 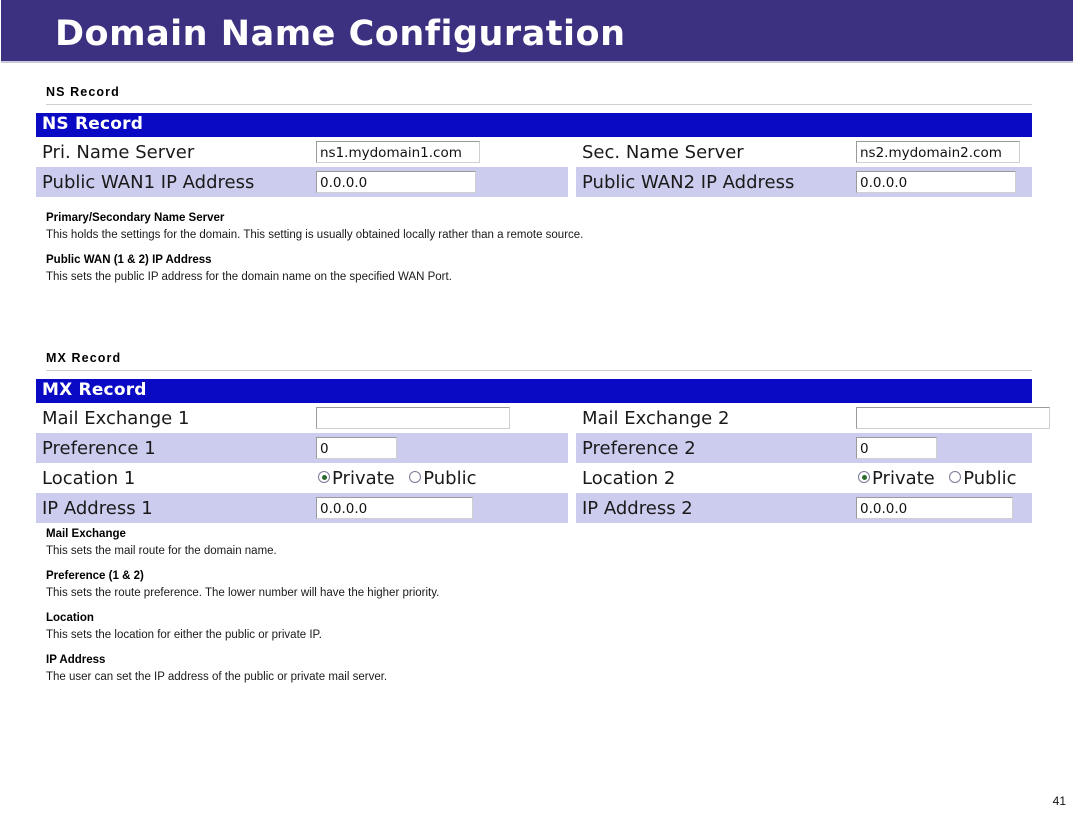 What do you see at coordinates (394, 508) in the screenshot?
I see `ip-address-1-input: 0.0.0.0` at bounding box center [394, 508].